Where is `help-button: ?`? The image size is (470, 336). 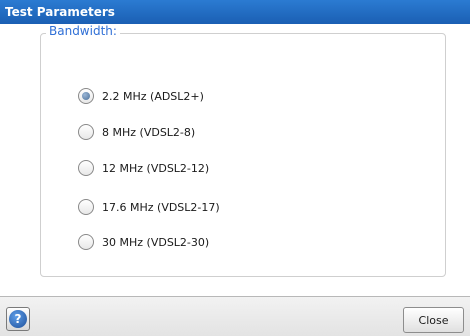 help-button: ? is located at coordinates (18, 319).